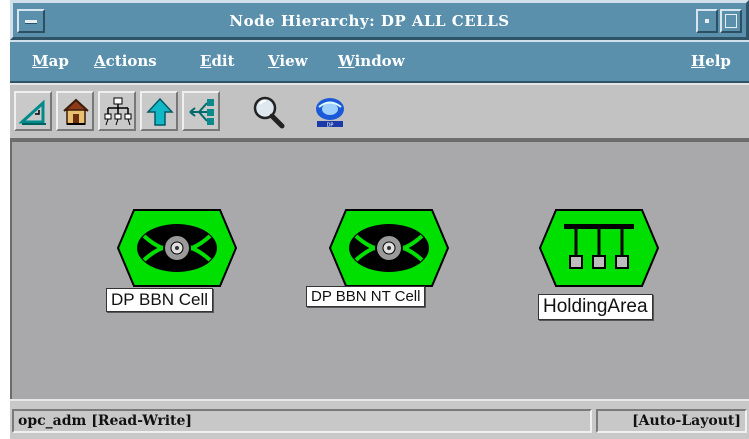 The width and height of the screenshot is (749, 439). I want to click on status-bar: opc_adm [Read-Write] [Auto-Layout], so click(379, 419).